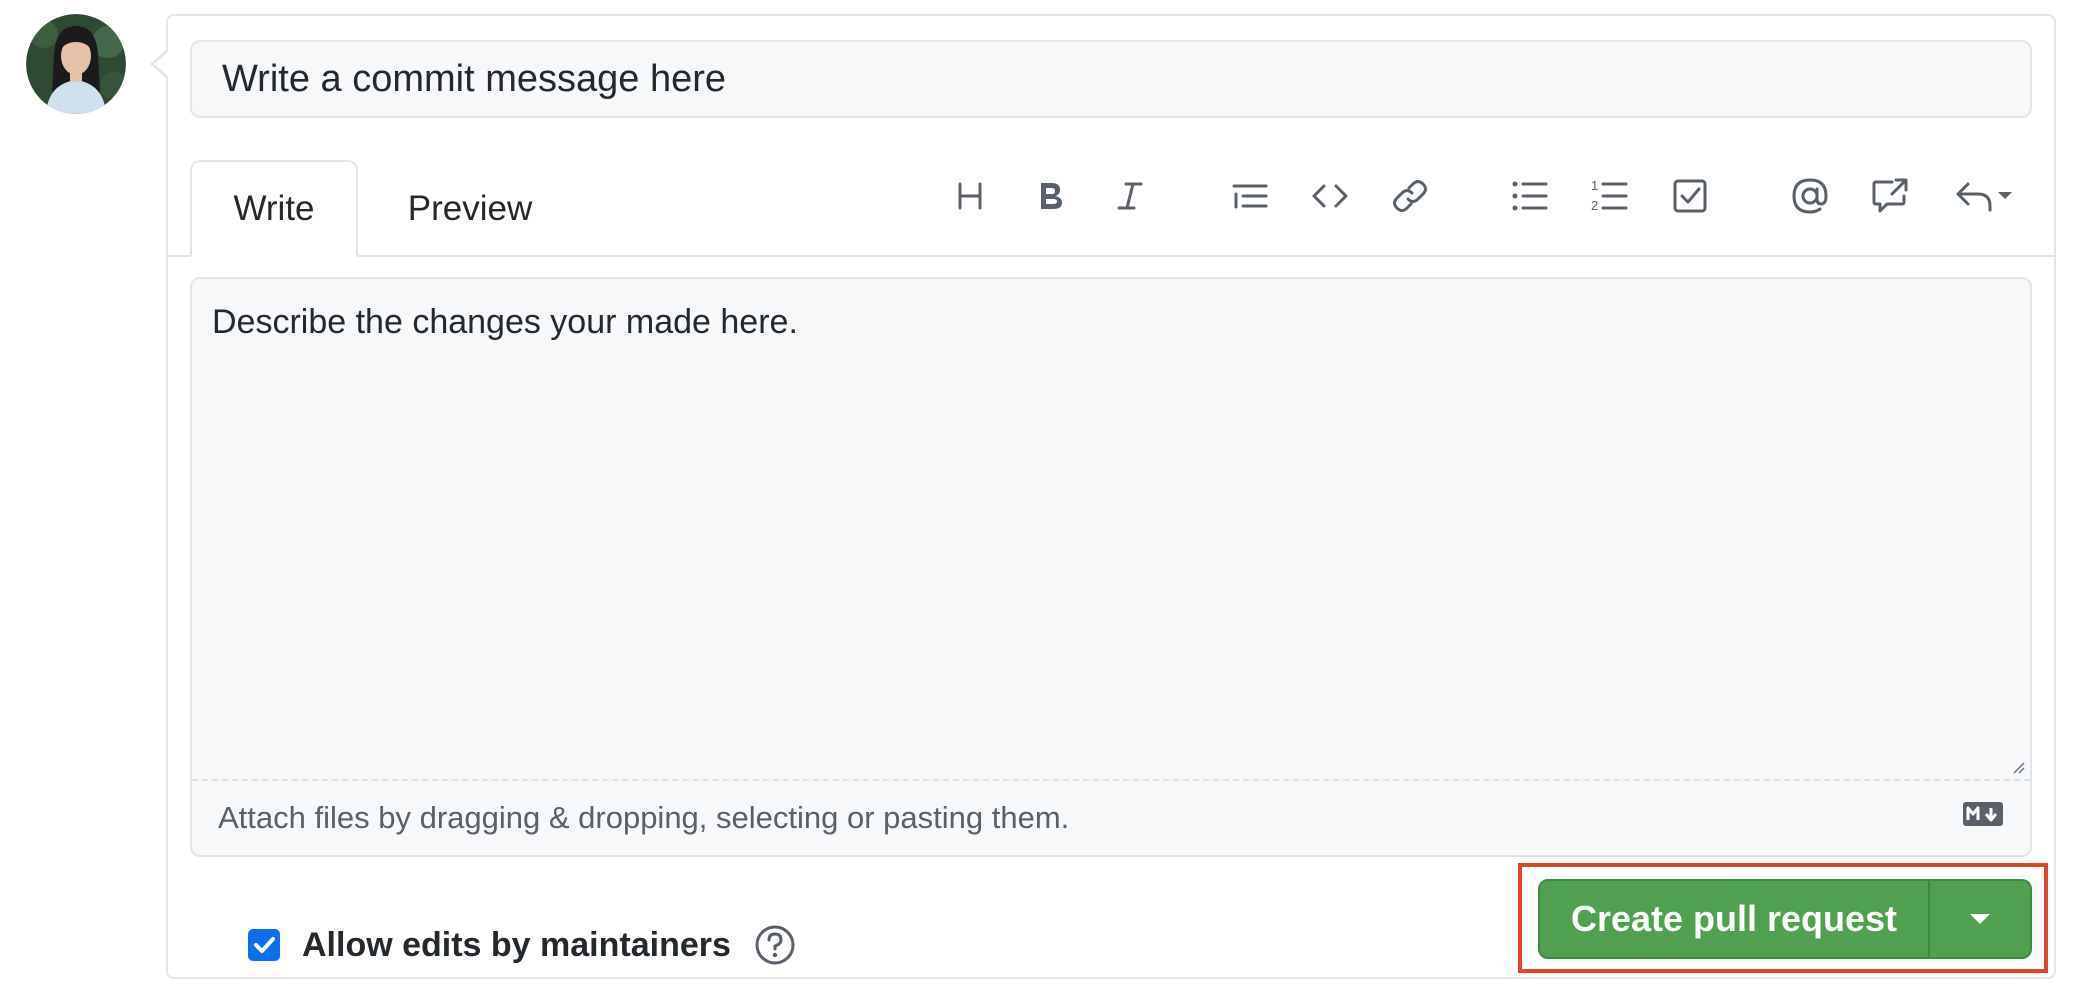 The image size is (2076, 1002). I want to click on ordered-list-button: 1 2, so click(1610, 196).